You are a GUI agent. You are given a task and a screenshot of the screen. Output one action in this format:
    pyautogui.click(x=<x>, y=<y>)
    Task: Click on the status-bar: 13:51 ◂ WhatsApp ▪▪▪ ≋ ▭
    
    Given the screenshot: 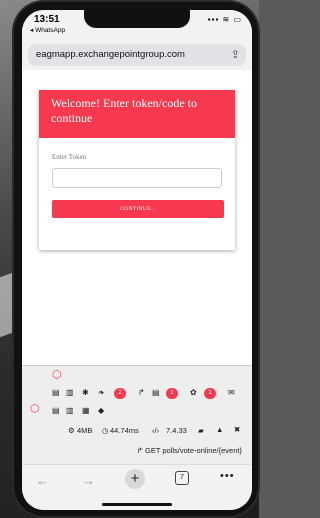 What is the action you would take?
    pyautogui.click(x=137, y=24)
    